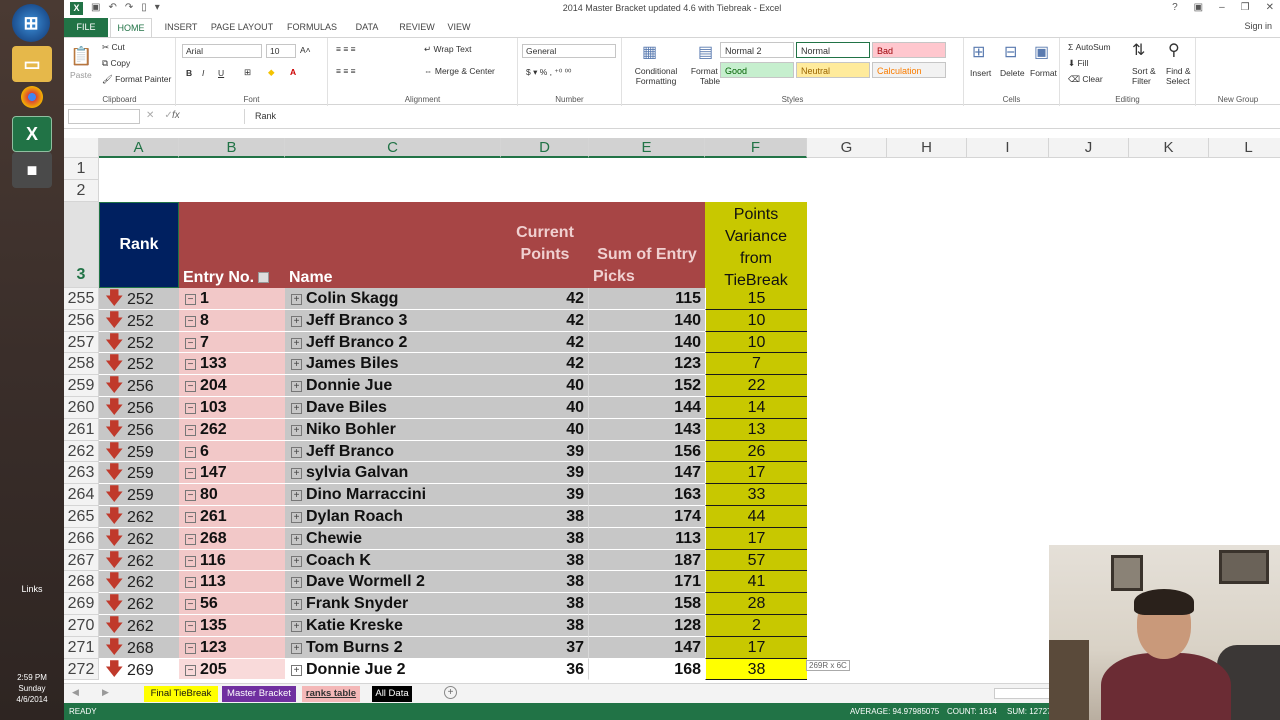 Image resolution: width=1280 pixels, height=720 pixels. What do you see at coordinates (81, 299) in the screenshot?
I see `row-header: 255` at bounding box center [81, 299].